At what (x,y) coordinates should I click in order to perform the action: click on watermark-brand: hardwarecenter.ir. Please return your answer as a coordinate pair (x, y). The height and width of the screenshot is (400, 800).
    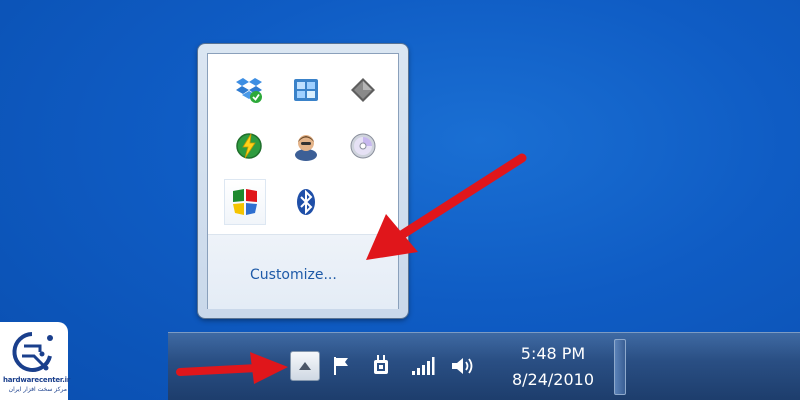
    Looking at the image, I should click on (37, 380).